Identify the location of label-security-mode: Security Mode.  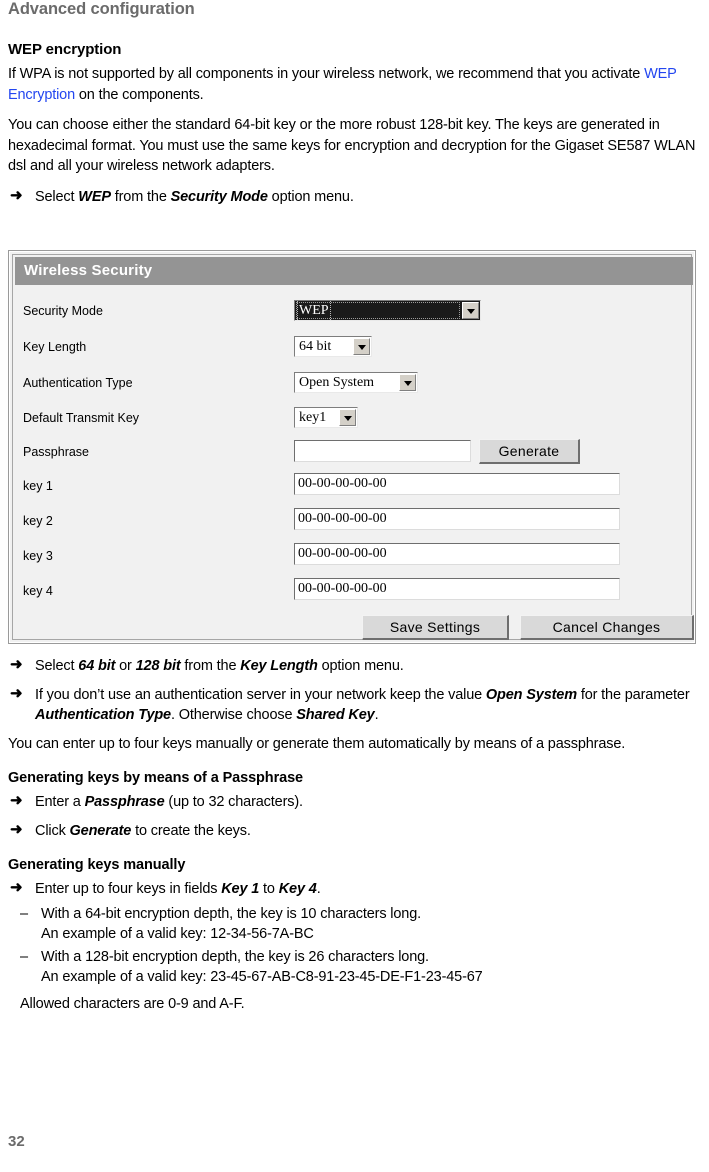
(63, 311).